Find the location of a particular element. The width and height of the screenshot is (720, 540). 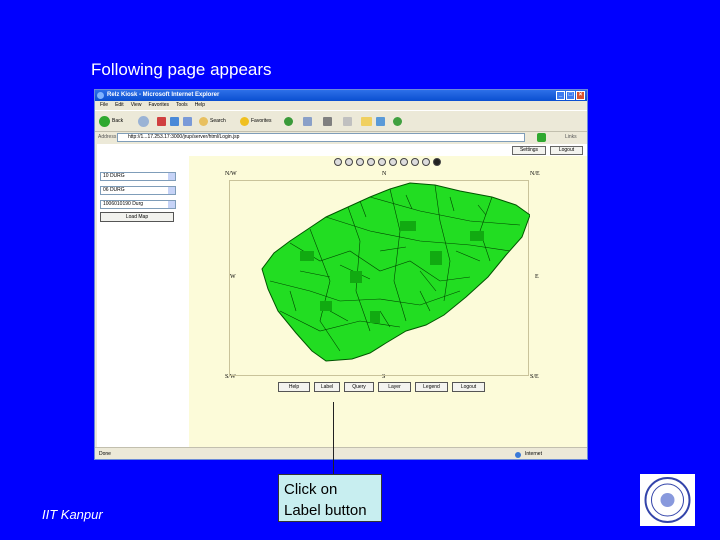

layer-button: Layer is located at coordinates (394, 387).